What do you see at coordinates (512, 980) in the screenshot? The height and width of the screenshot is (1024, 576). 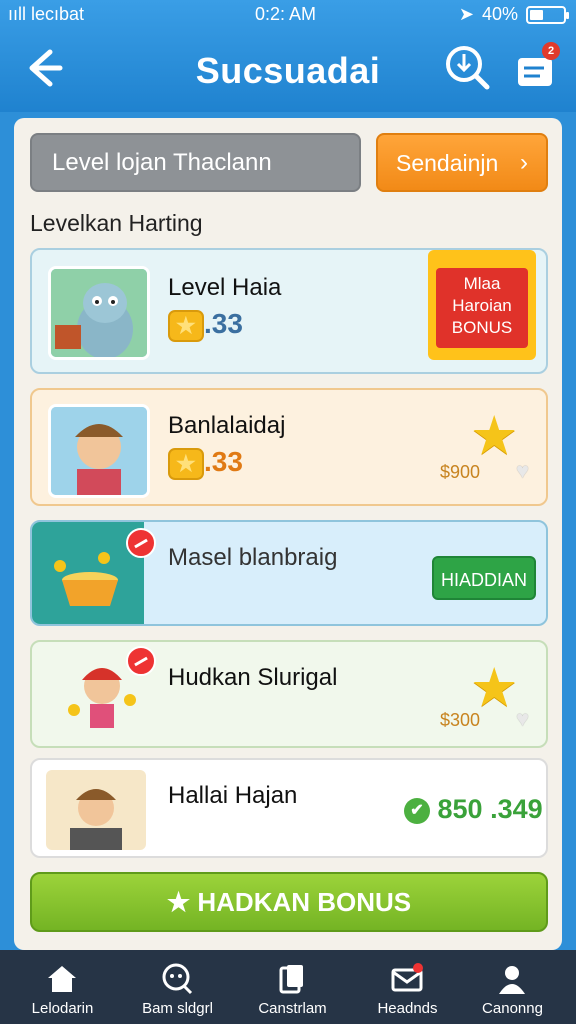 I see `profile-icon` at bounding box center [512, 980].